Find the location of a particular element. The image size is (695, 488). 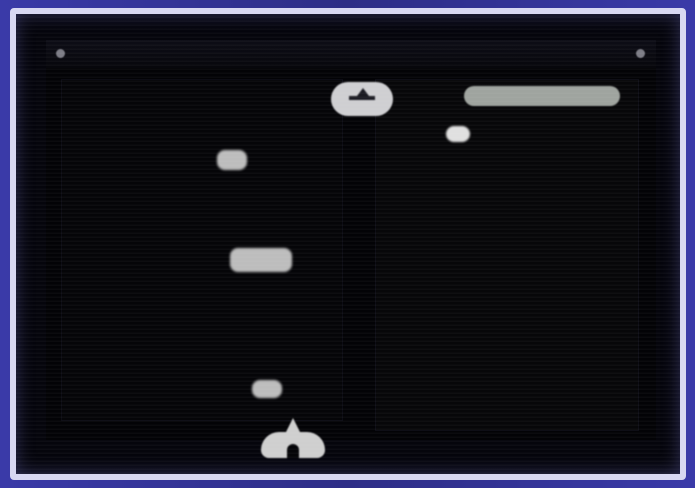

header-button is located at coordinates (542, 96).